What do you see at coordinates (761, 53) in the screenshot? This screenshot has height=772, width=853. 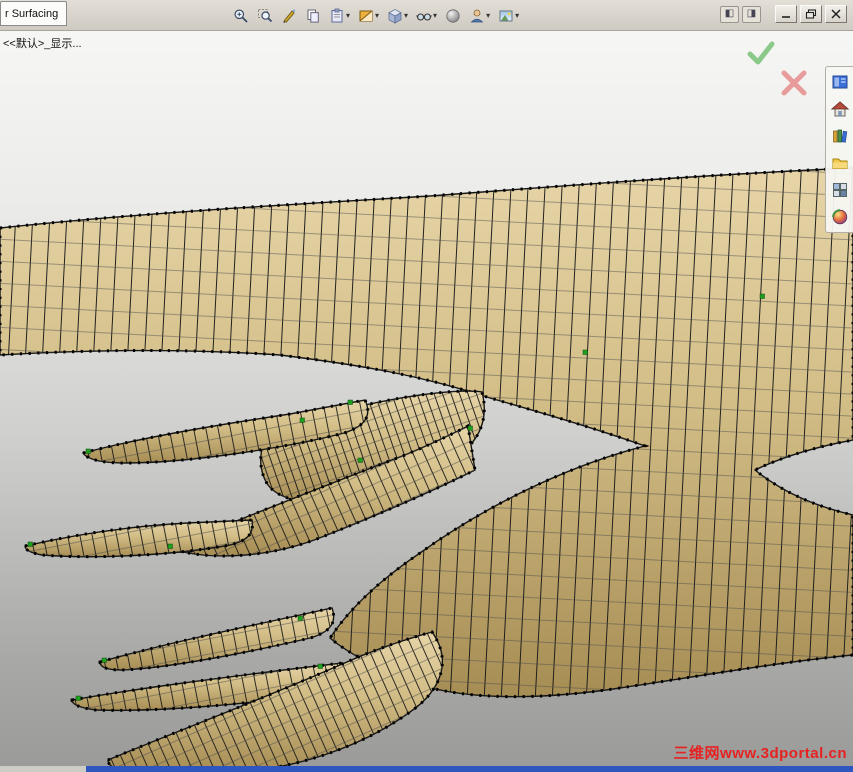 I see `accept-check-icon` at bounding box center [761, 53].